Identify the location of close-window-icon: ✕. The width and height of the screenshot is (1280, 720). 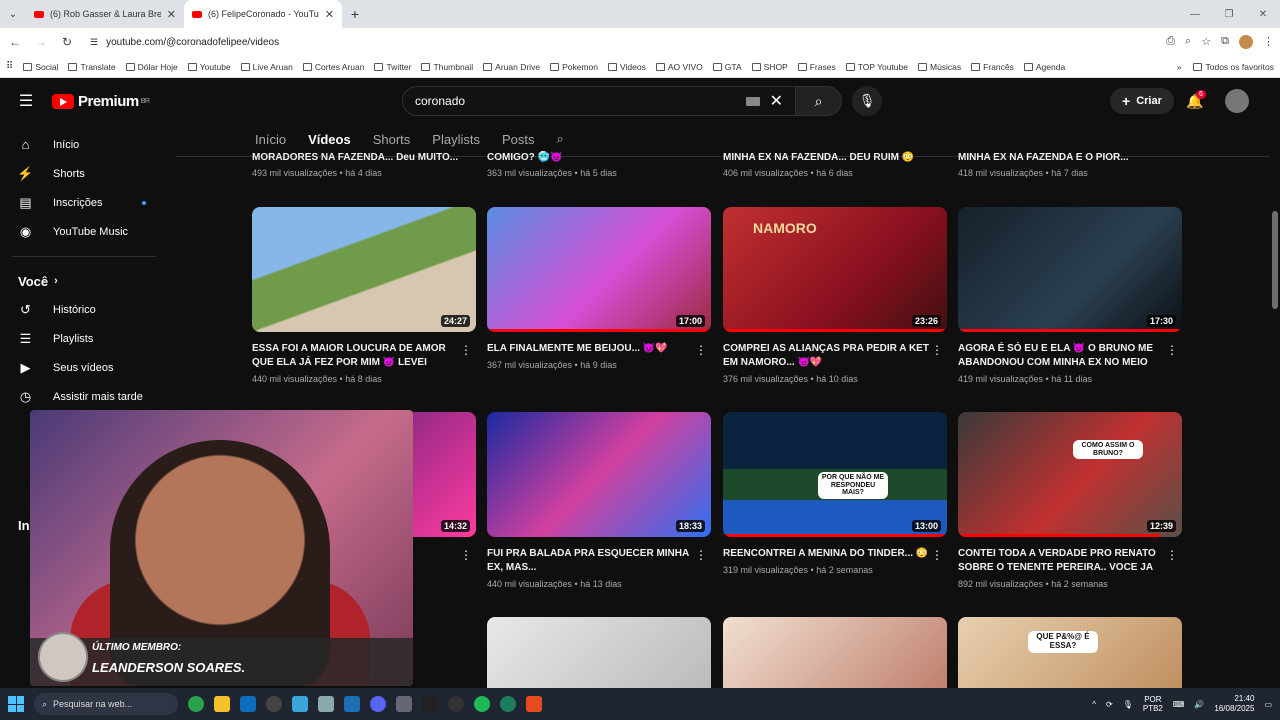
(1263, 14).